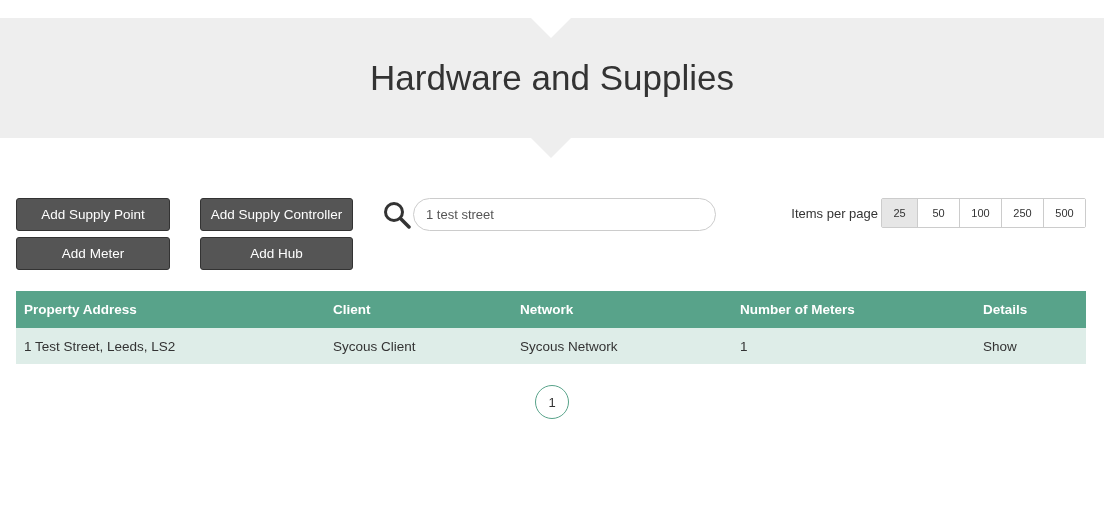 This screenshot has height=524, width=1104. Describe the element at coordinates (622, 346) in the screenshot. I see `table-cell: Sycous Network` at that location.